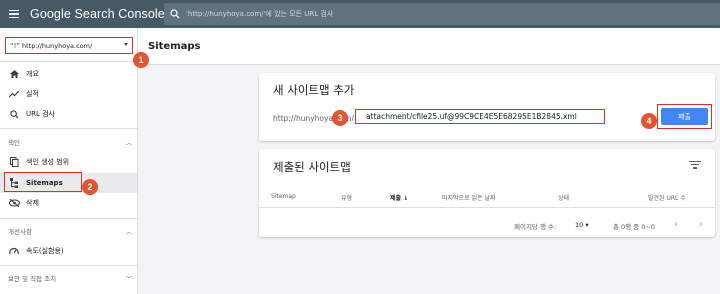 The height and width of the screenshot is (294, 720). What do you see at coordinates (283, 196) in the screenshot?
I see `column-header-sitemap: Sitemap` at bounding box center [283, 196].